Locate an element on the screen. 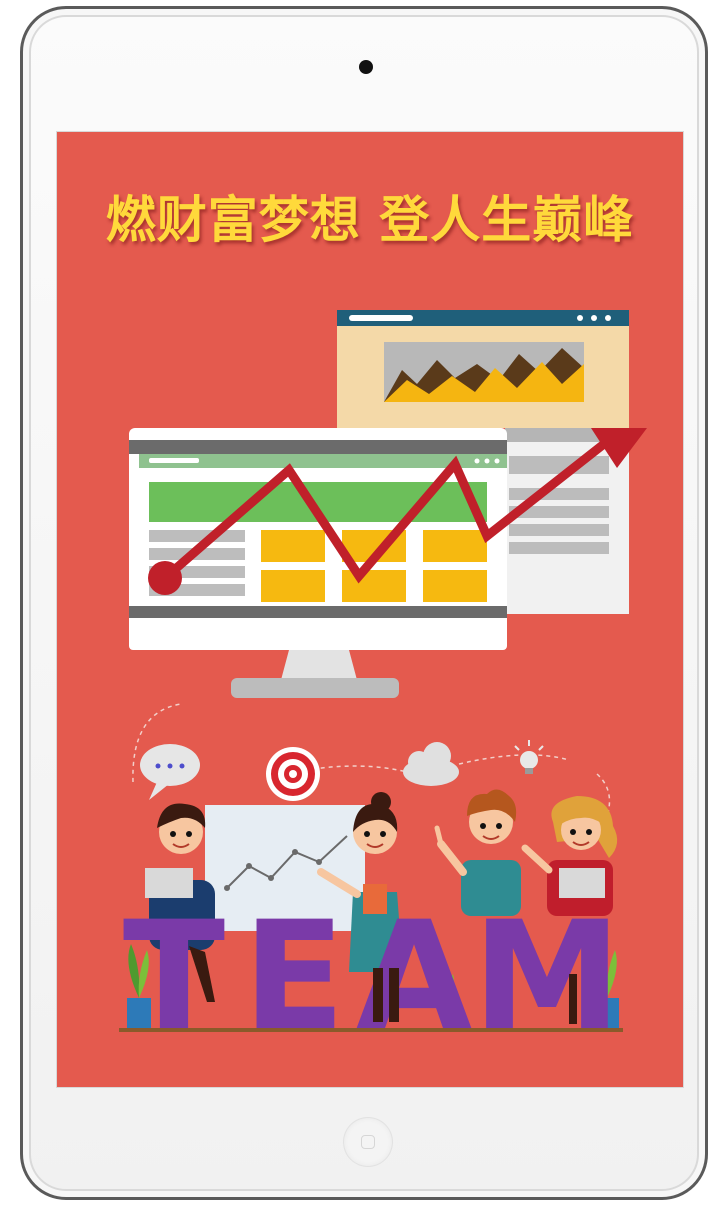 The image size is (727, 1206). team-letter-t: T is located at coordinates (174, 977).